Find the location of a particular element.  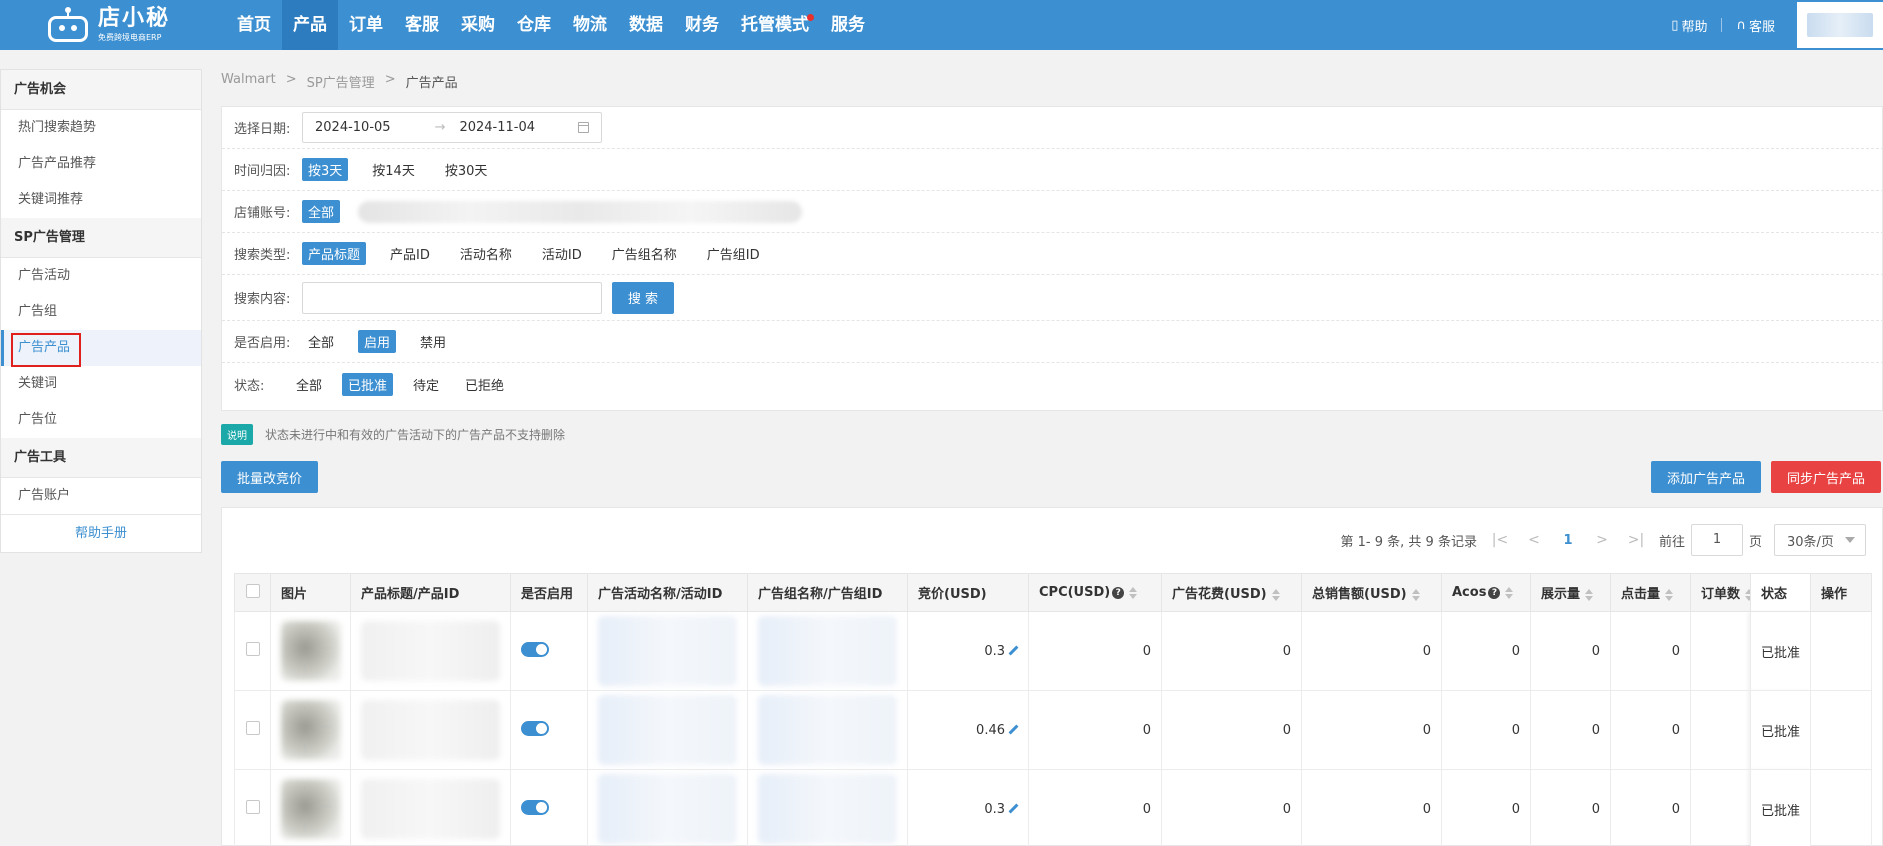

prev-page-icon: < is located at coordinates (1534, 540).